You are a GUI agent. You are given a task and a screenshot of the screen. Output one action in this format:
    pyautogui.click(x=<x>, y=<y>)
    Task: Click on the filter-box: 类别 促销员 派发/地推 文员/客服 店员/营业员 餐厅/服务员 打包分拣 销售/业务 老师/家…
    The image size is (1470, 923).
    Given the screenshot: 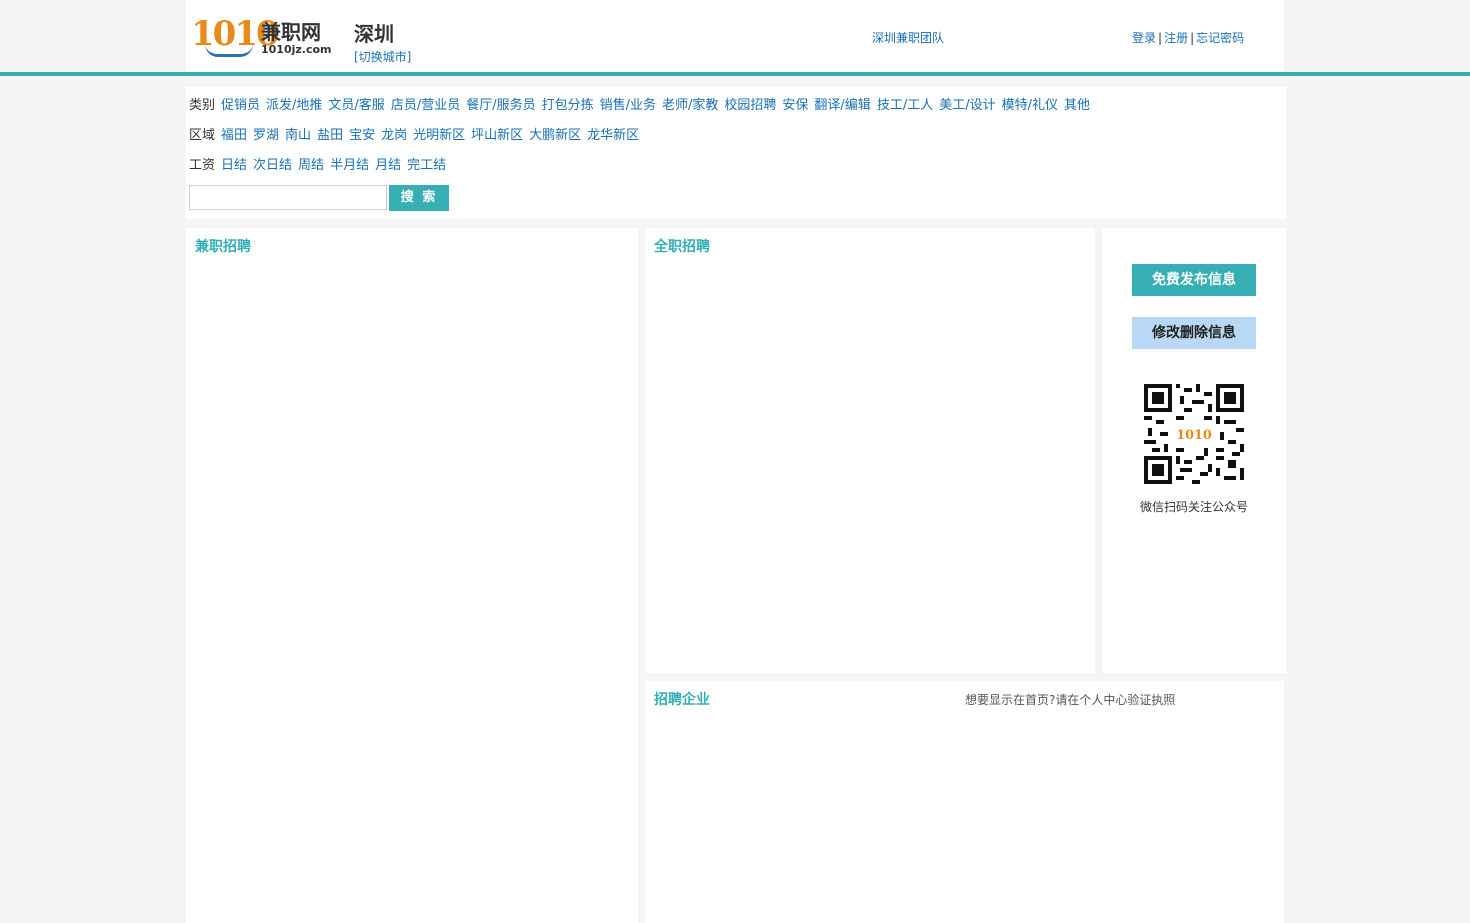 What is the action you would take?
    pyautogui.click(x=736, y=153)
    